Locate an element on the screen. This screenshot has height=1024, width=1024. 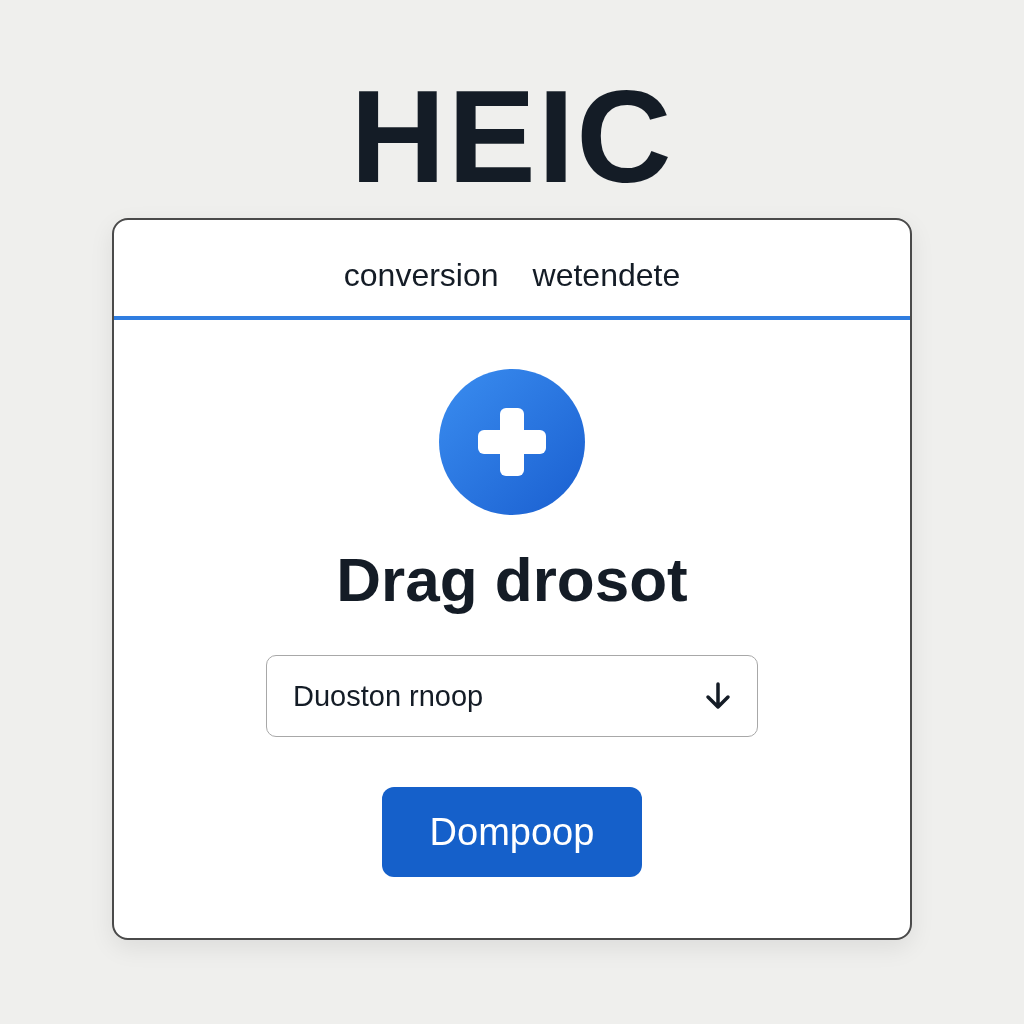
drop-heading: Drag drosot is located at coordinates (512, 579).